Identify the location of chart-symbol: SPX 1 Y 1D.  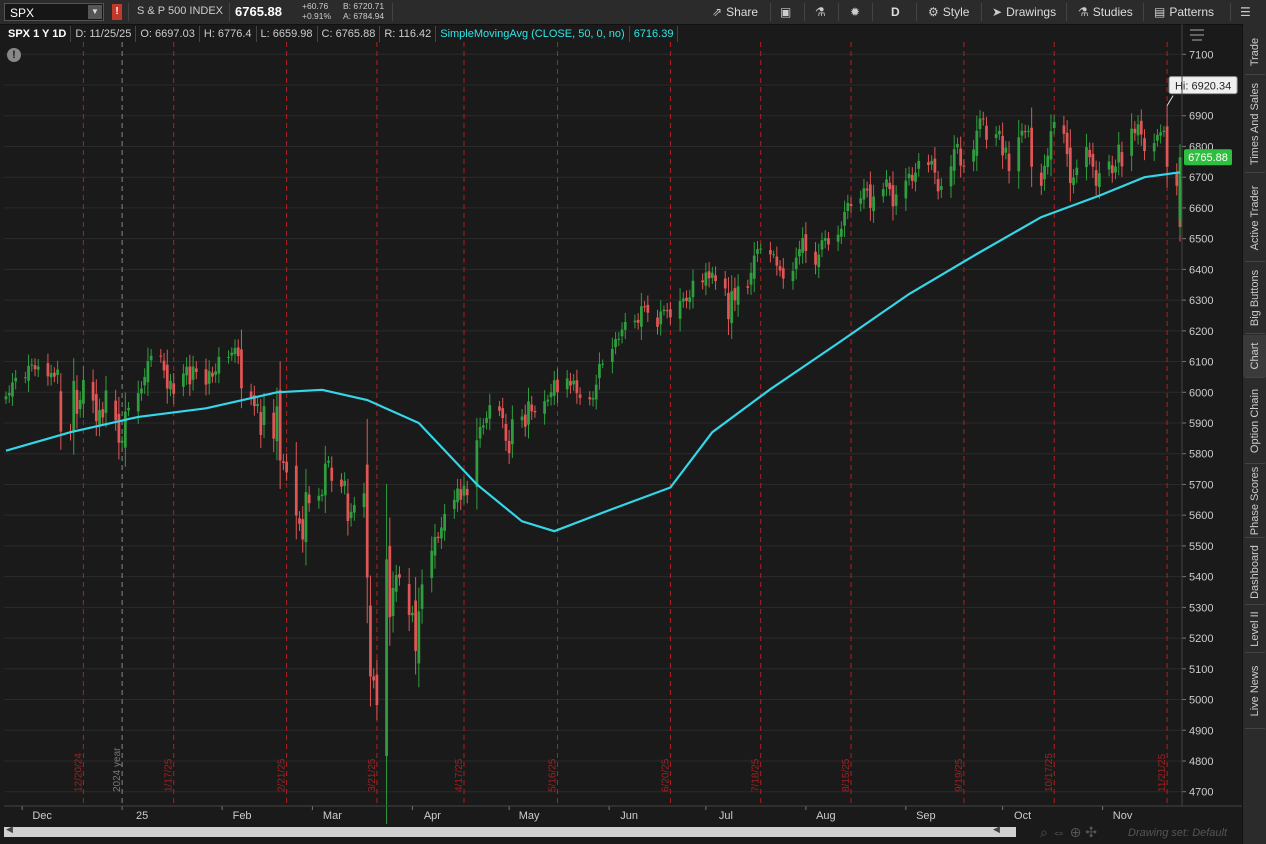
(38, 34).